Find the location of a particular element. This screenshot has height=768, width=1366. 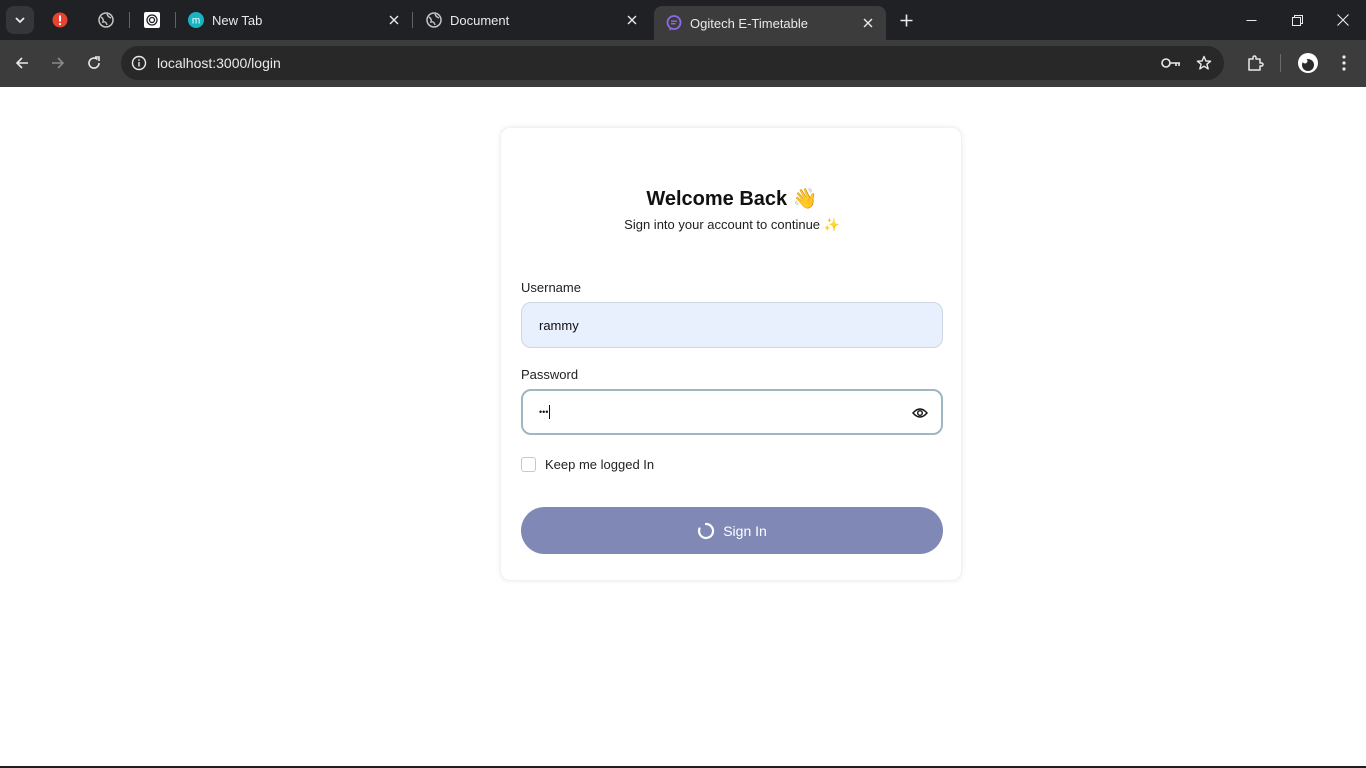

restore-icon is located at coordinates (1297, 20).